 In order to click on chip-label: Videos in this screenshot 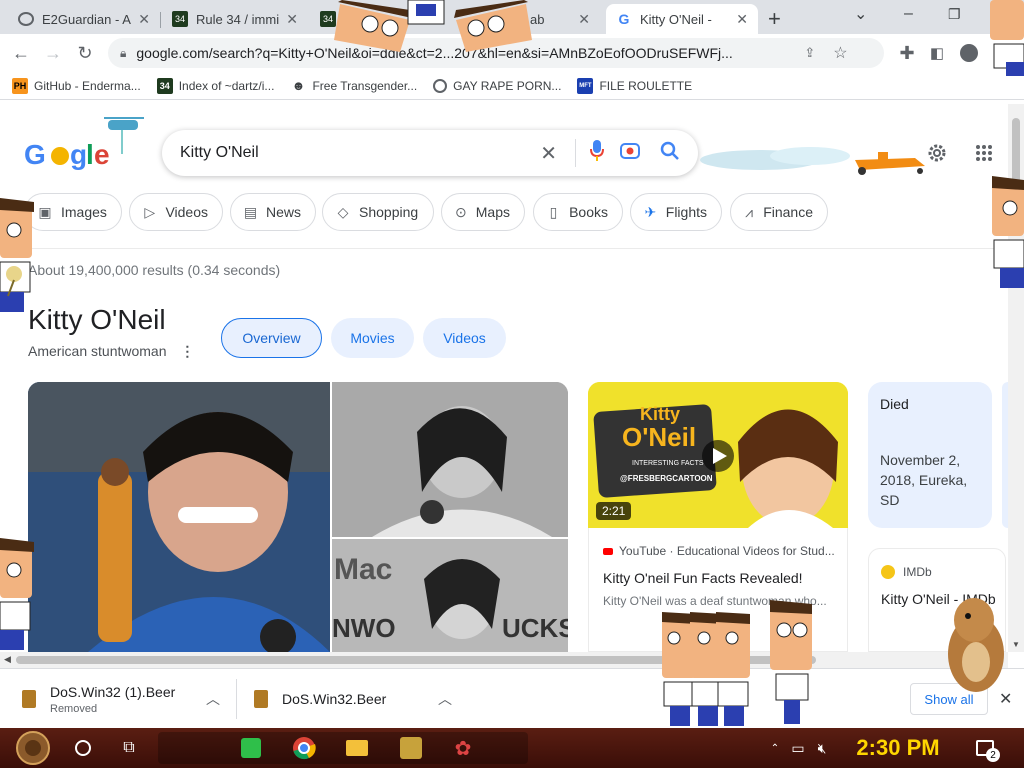, I will do `click(186, 212)`.